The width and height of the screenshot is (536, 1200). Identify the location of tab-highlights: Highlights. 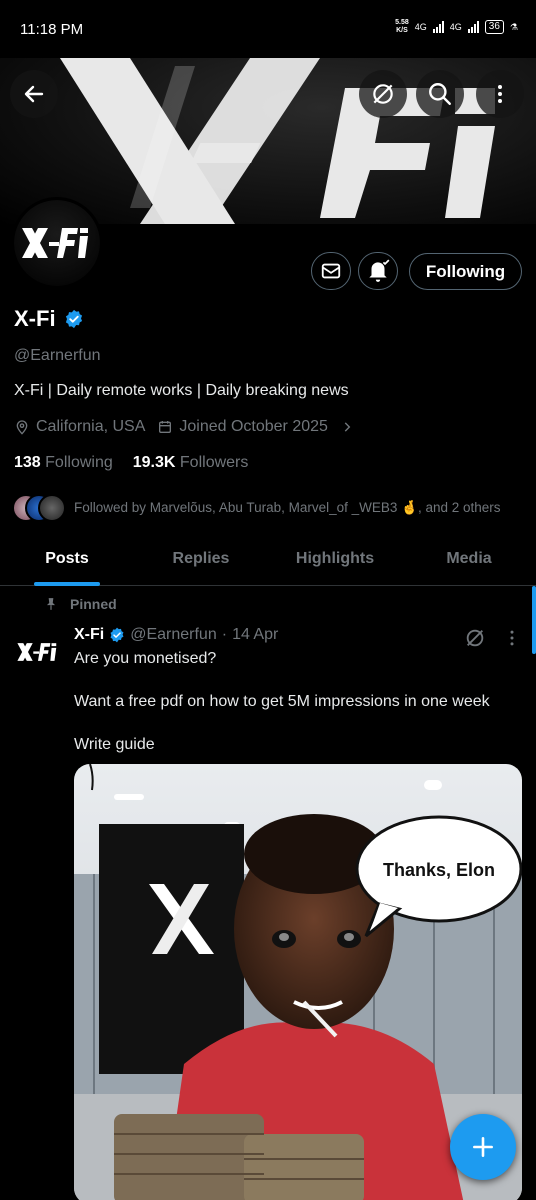
(335, 558).